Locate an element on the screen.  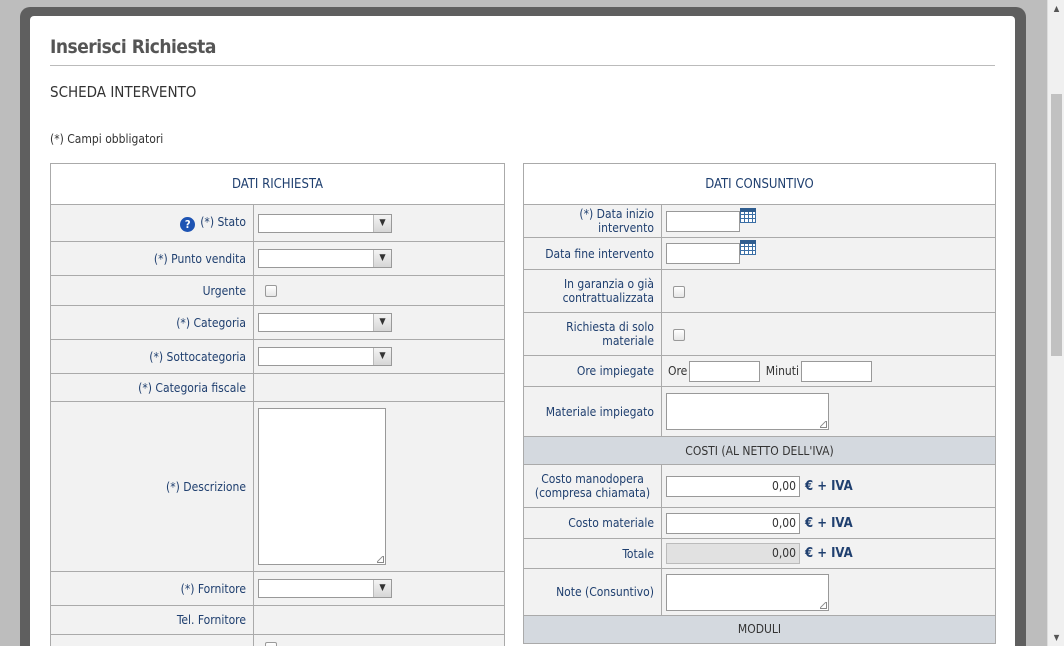
descrizione-textarea is located at coordinates (322, 486).